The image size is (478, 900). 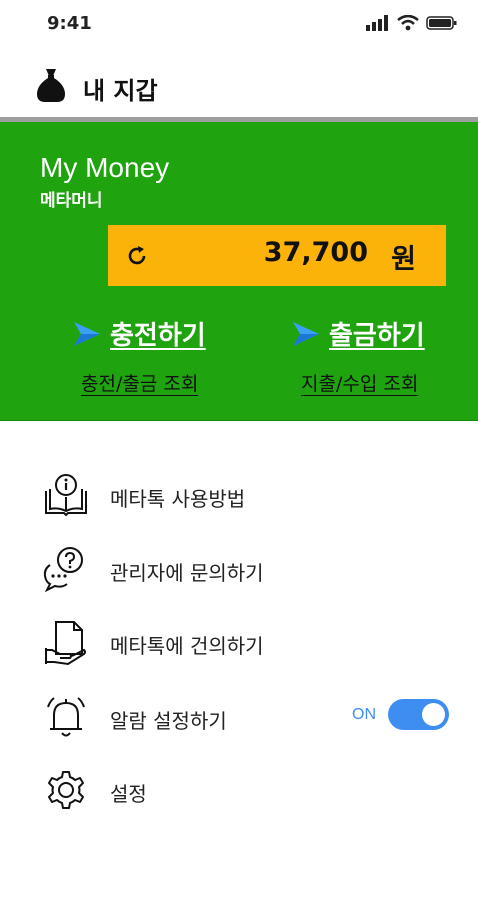 I want to click on charge-withdraw-history-link: 충전/출금 조회, so click(x=139, y=382).